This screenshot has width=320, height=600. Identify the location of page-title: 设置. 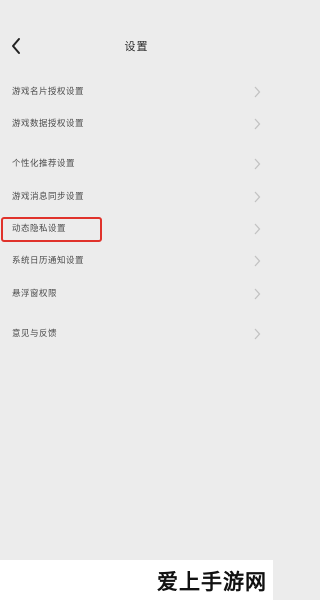
(136, 46).